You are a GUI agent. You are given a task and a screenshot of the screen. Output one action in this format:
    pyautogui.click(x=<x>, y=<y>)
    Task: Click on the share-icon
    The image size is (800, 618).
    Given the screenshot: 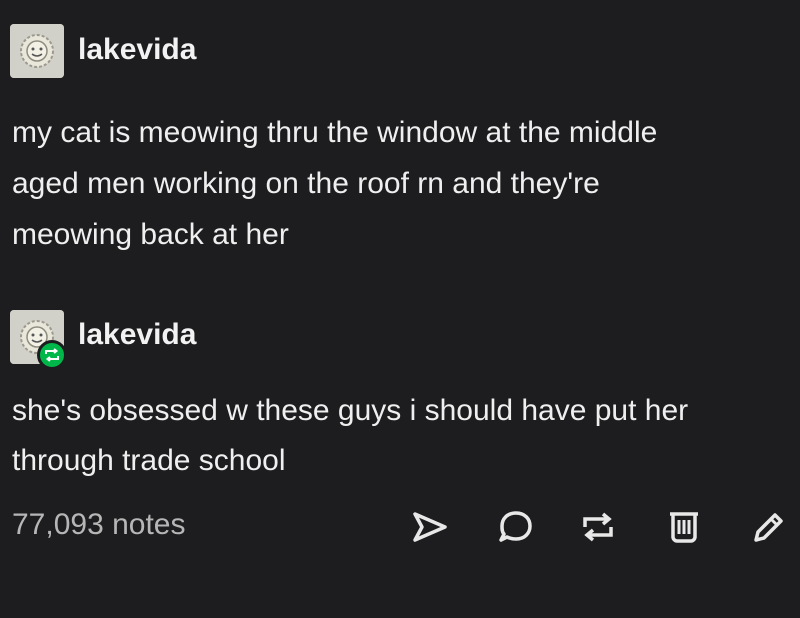 What is the action you would take?
    pyautogui.click(x=430, y=527)
    